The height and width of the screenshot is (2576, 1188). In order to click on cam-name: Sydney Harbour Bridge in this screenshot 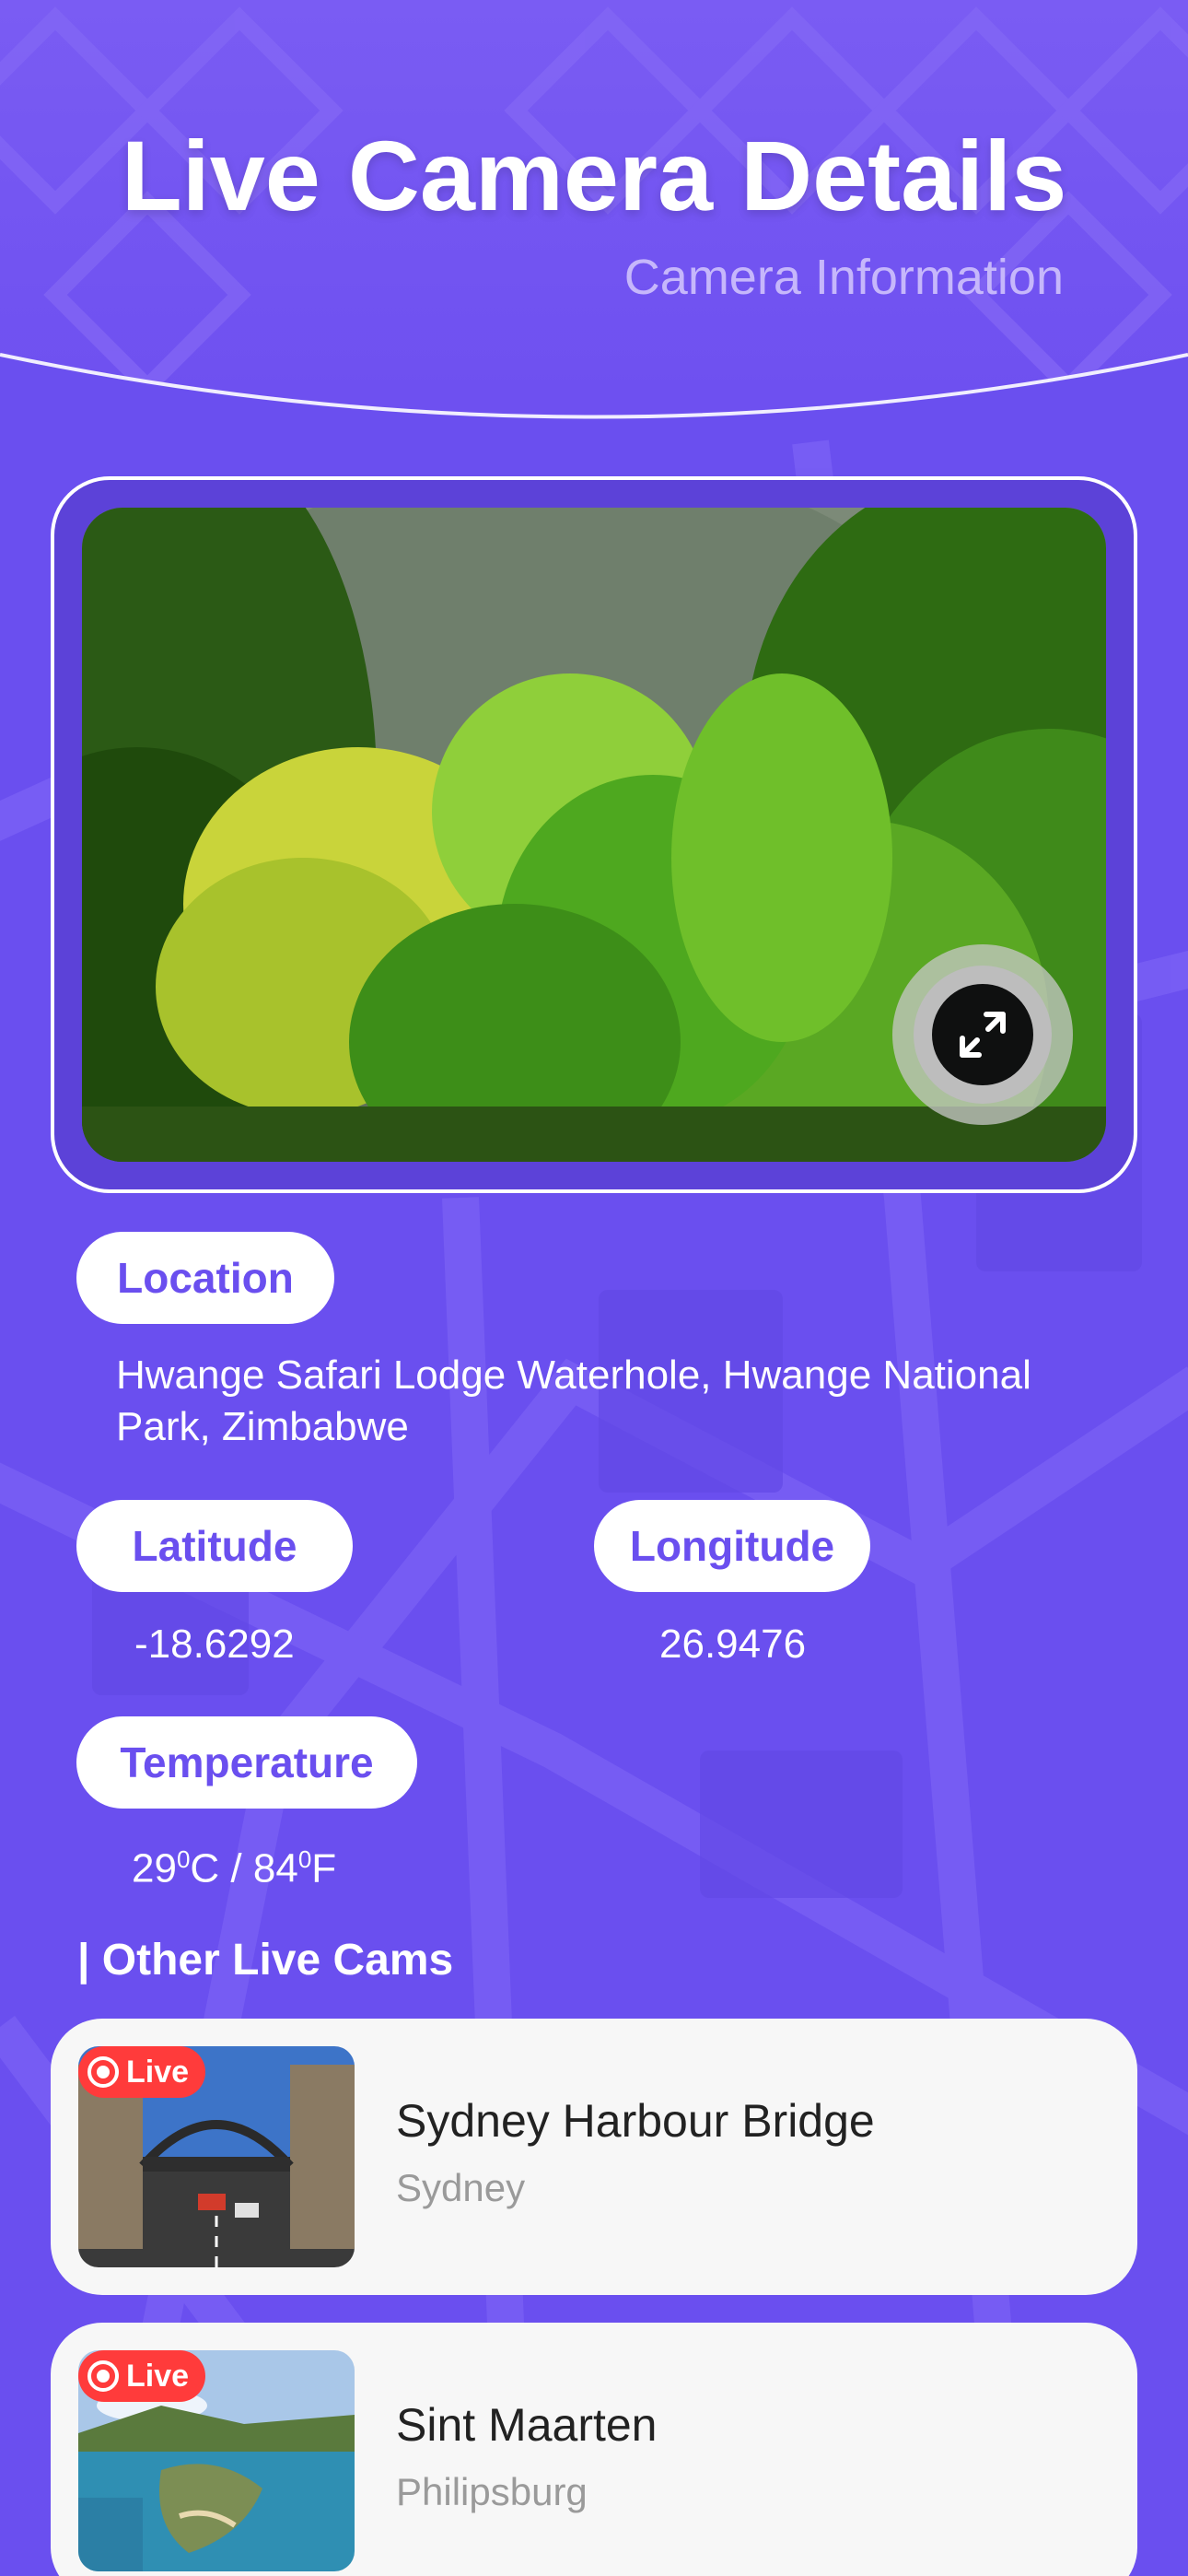, I will do `click(635, 2121)`.